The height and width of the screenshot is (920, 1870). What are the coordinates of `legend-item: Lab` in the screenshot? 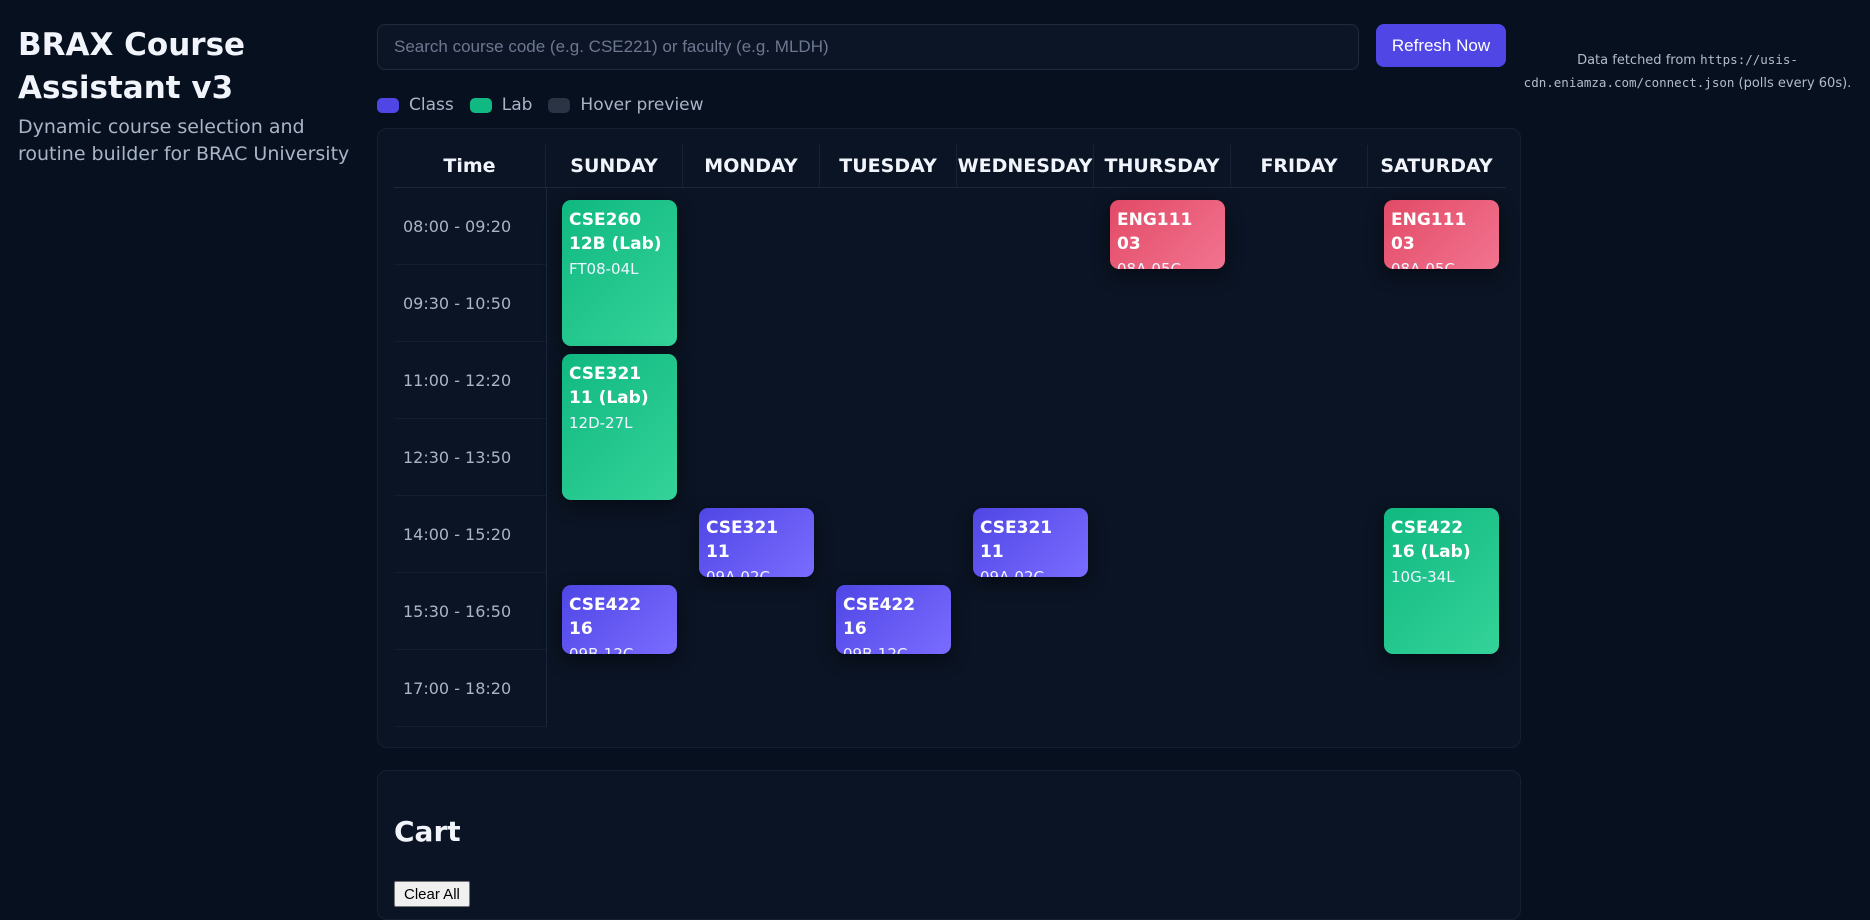 It's located at (501, 105).